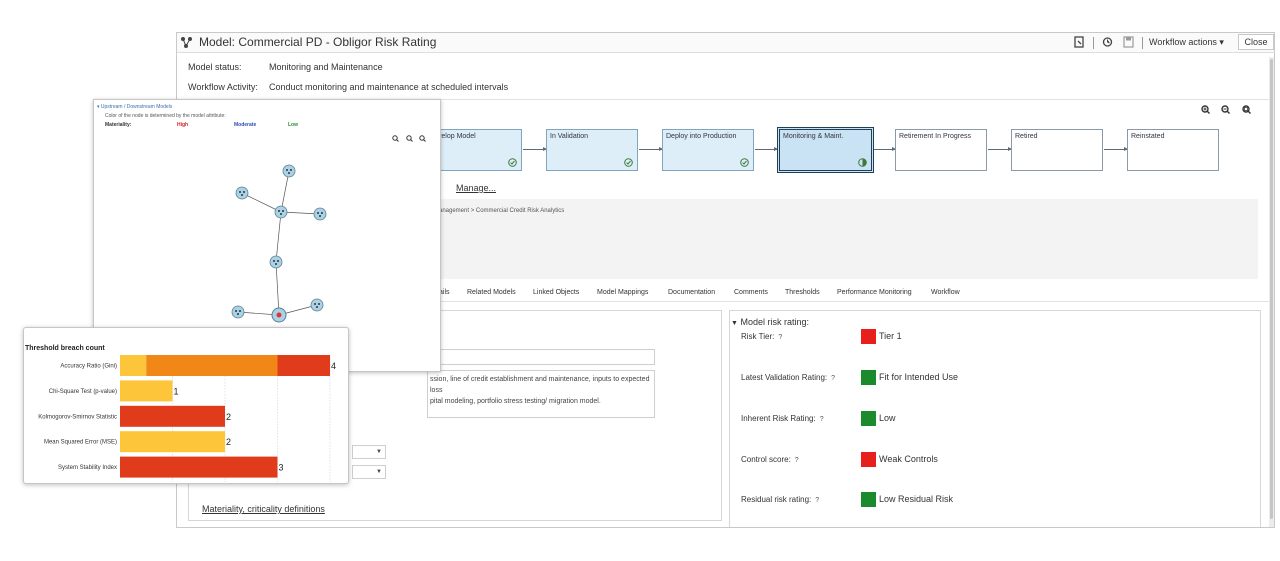 This screenshot has height=561, width=1280. Describe the element at coordinates (1221, 42) in the screenshot. I see `caret-down-icon: ▾` at that location.